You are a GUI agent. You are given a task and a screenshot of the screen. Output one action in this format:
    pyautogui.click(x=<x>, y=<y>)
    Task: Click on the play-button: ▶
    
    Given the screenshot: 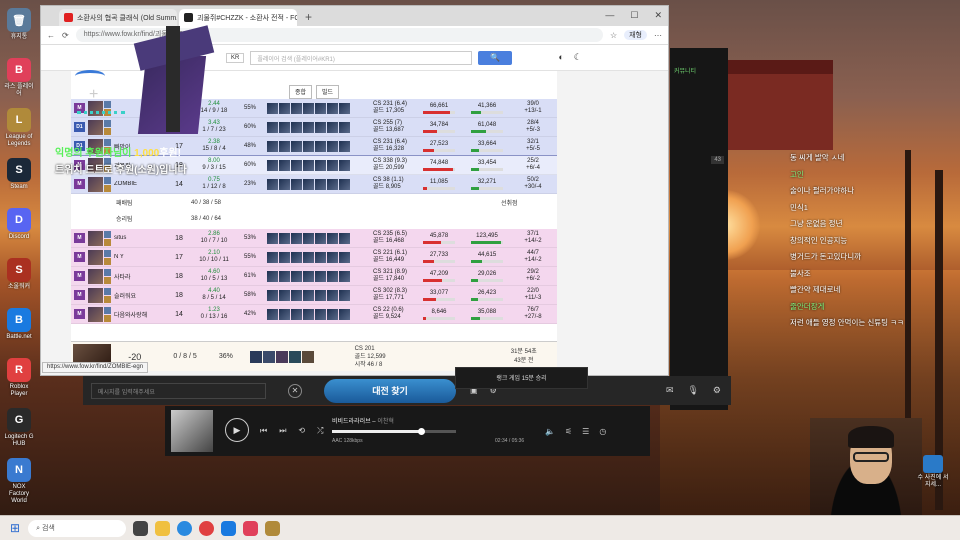 What is the action you would take?
    pyautogui.click(x=237, y=430)
    